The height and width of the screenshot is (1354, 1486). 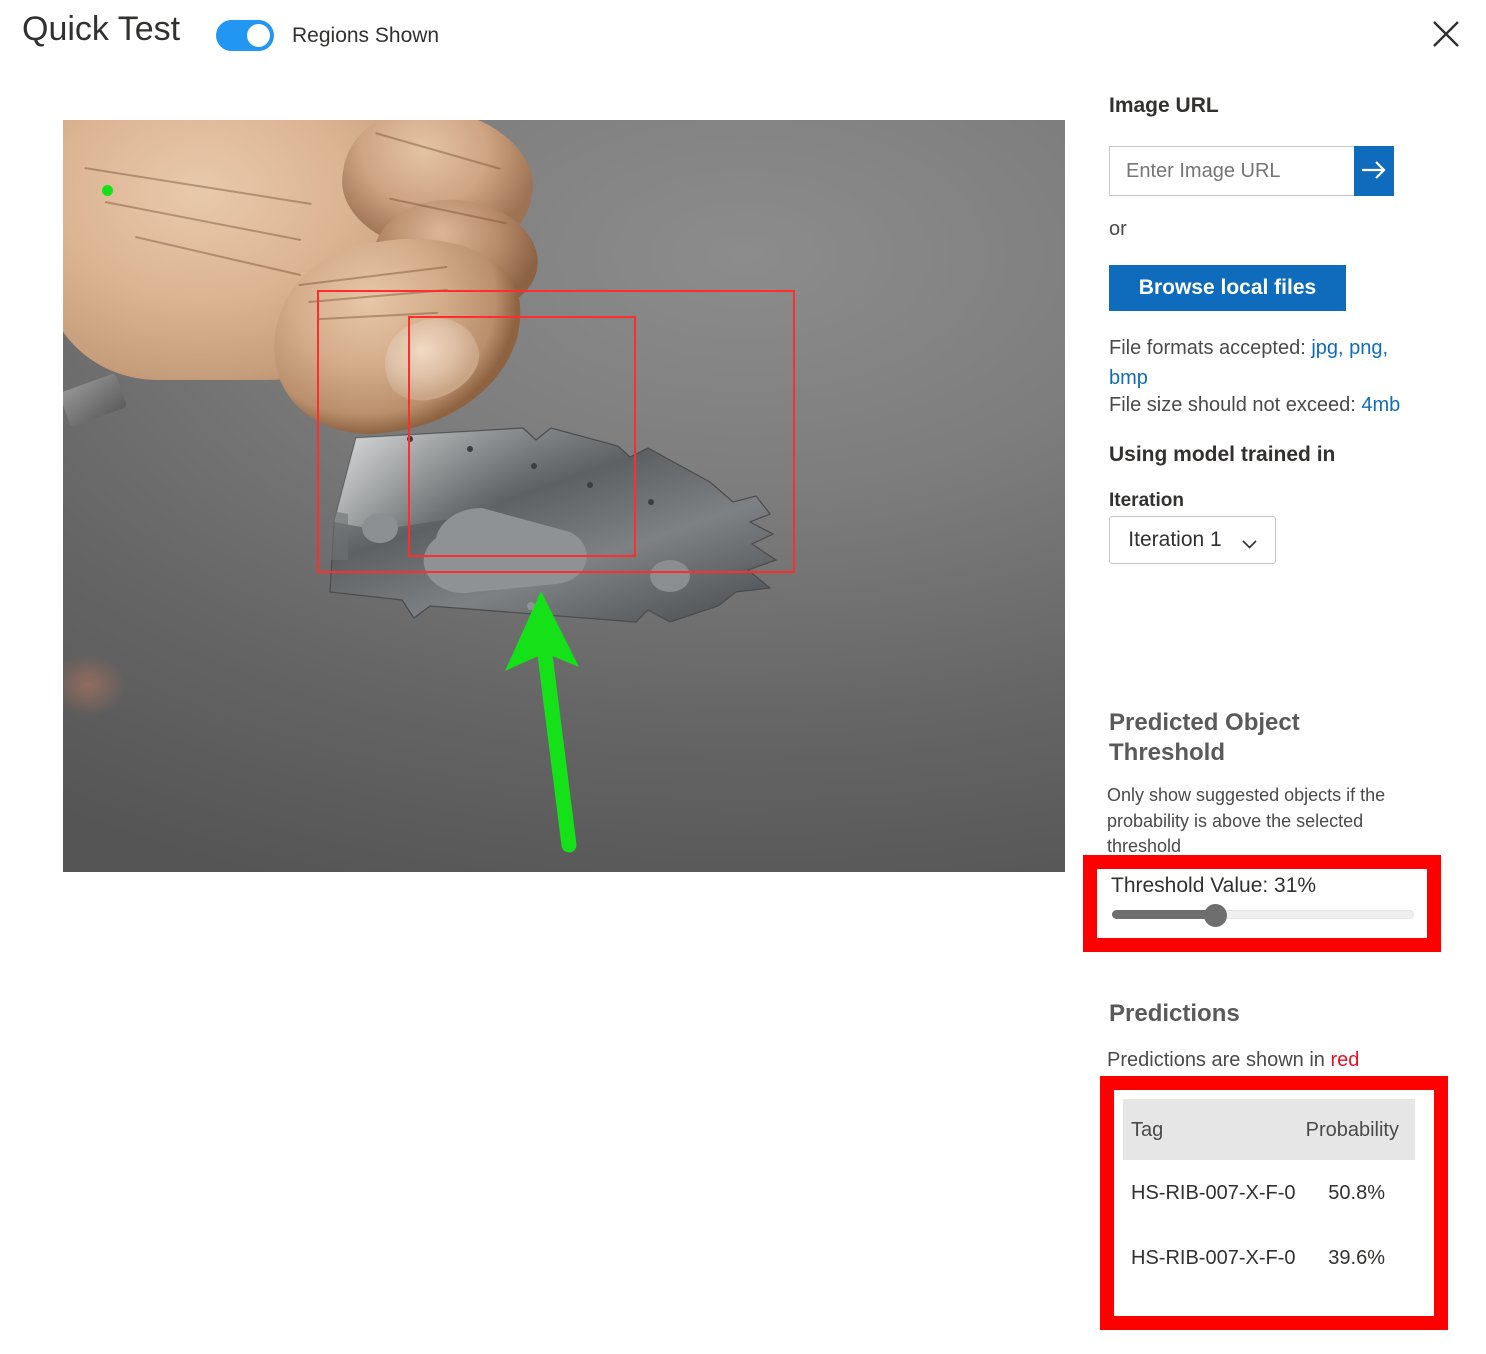 What do you see at coordinates (258, 35) in the screenshot?
I see `toggle-knob` at bounding box center [258, 35].